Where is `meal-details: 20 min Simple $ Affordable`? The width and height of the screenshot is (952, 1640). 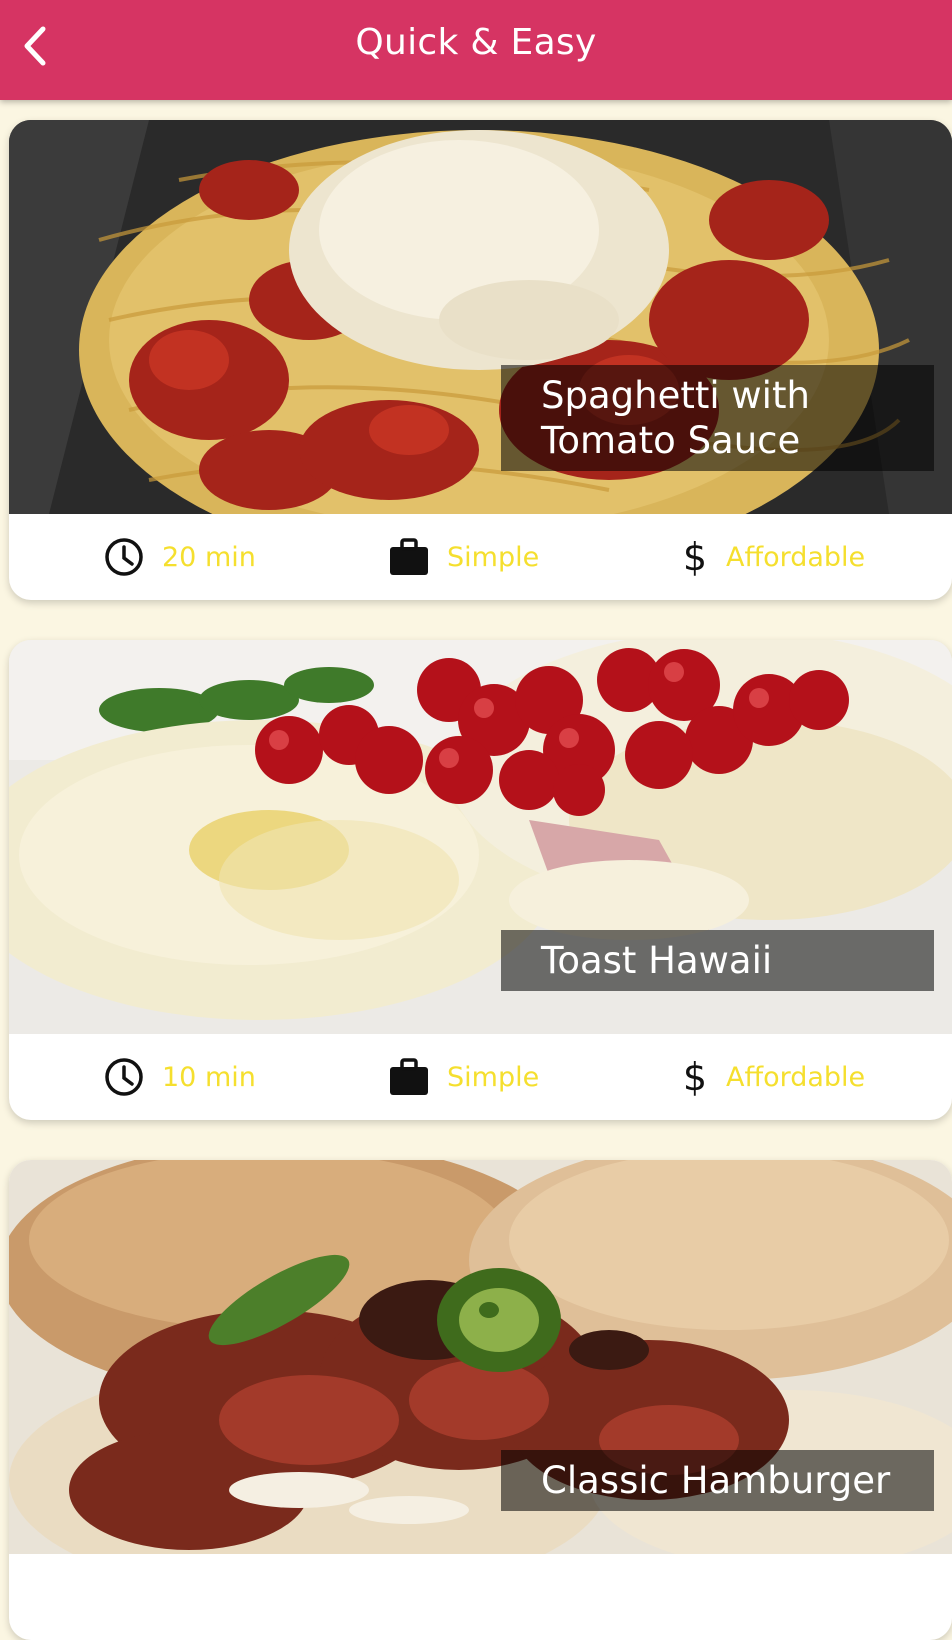
meal-details: 20 min Simple $ Affordable is located at coordinates (480, 557).